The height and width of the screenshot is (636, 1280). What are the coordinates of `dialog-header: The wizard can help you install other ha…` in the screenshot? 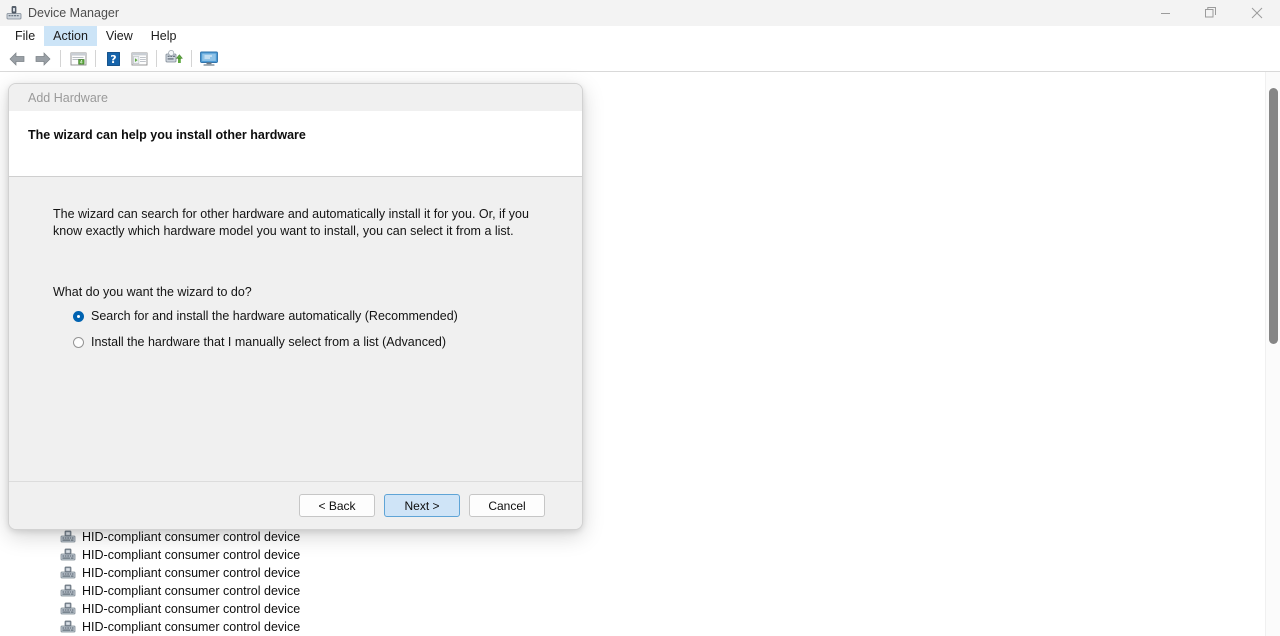 It's located at (295, 144).